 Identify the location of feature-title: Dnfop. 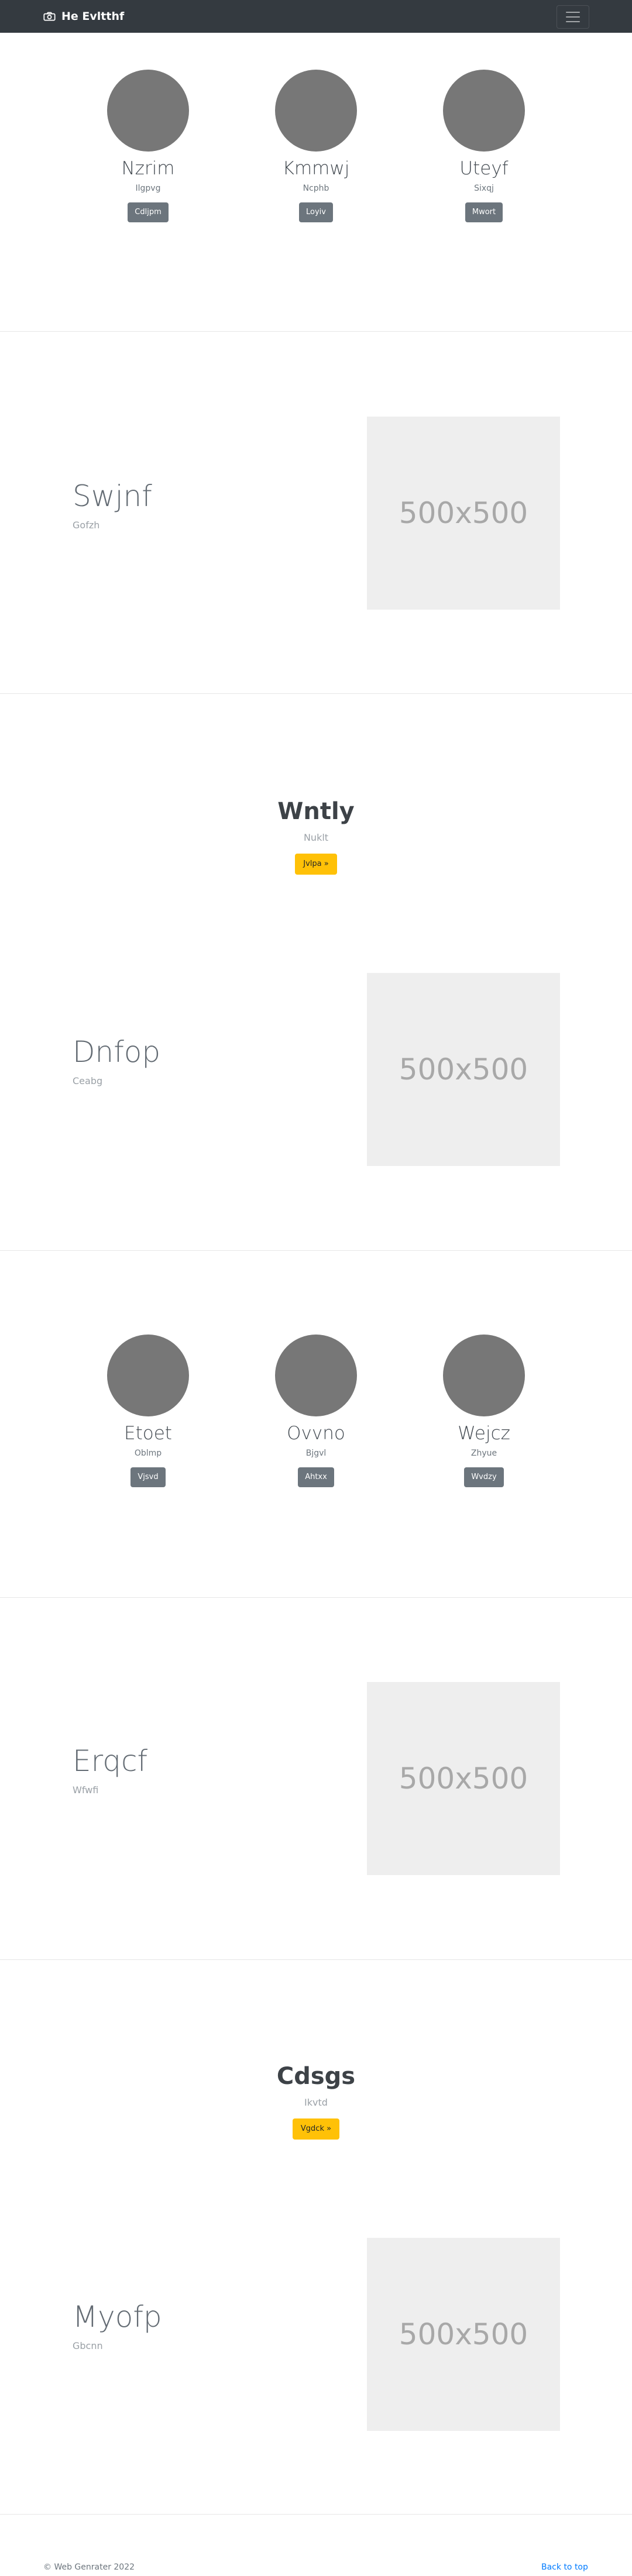
(117, 1052).